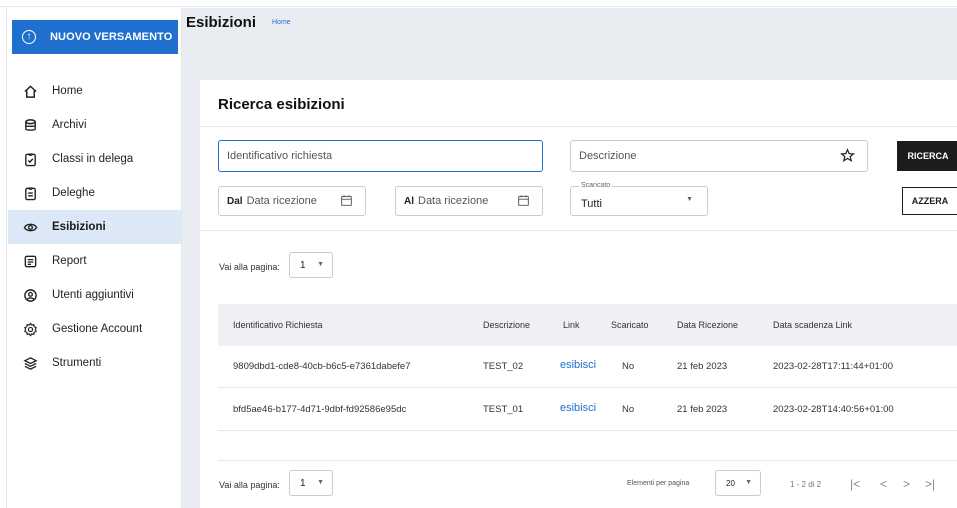 The width and height of the screenshot is (957, 508). What do you see at coordinates (608, 156) in the screenshot?
I see `description-placeholder: Descrizione` at bounding box center [608, 156].